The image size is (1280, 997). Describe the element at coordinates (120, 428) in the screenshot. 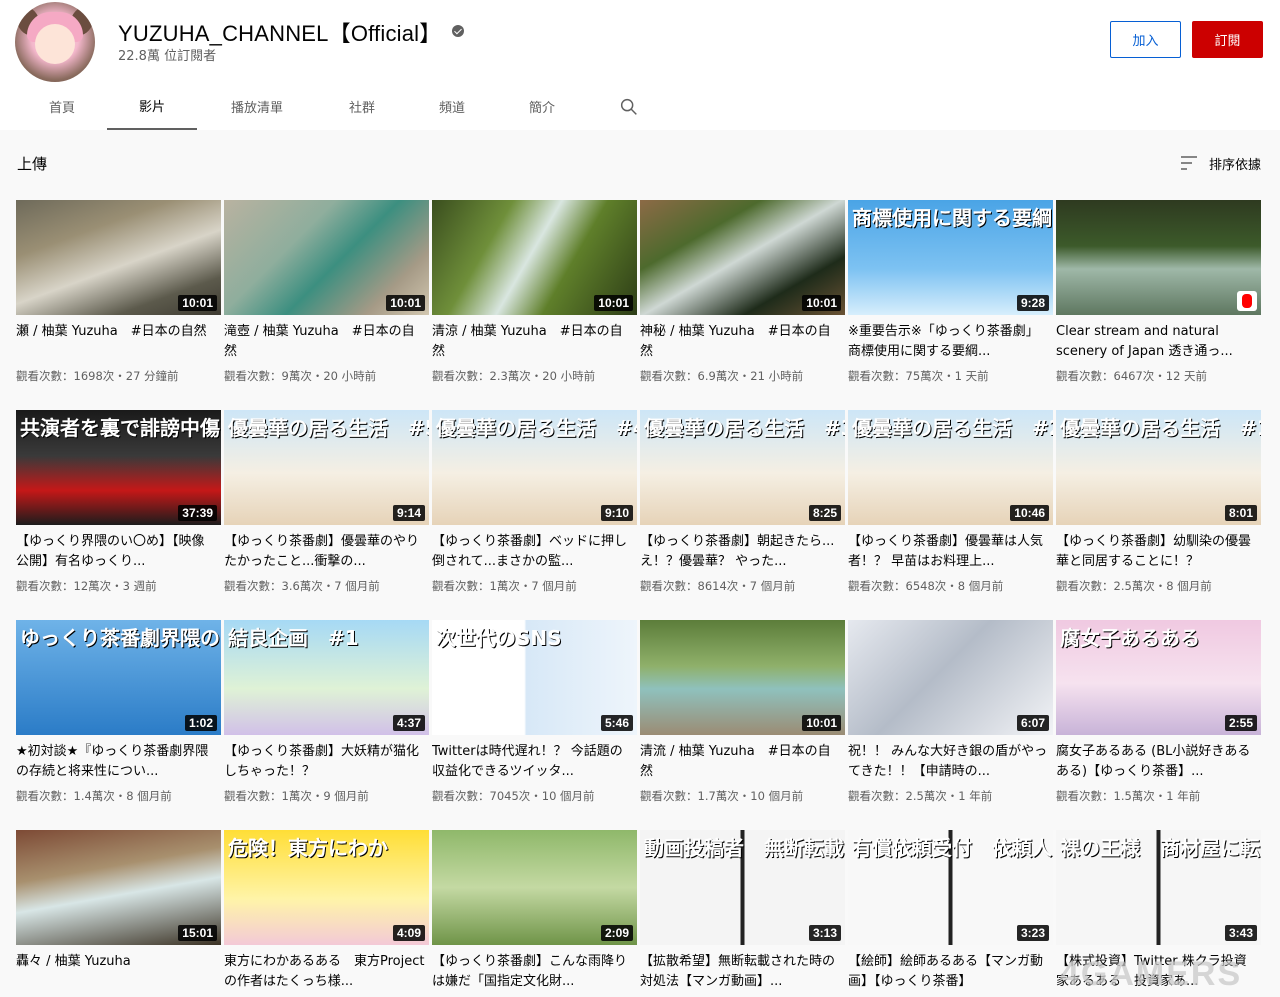

I see `thumbnail-caption: 共演者を裏で誹謗中傷` at that location.